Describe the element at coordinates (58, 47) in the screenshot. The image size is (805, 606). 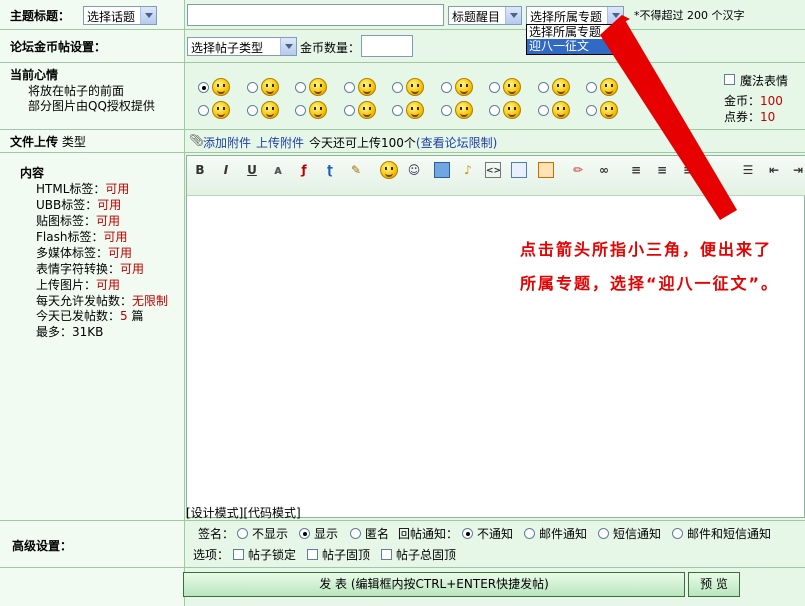
I see `coin-settings-label: 论坛金币帖设置：` at that location.